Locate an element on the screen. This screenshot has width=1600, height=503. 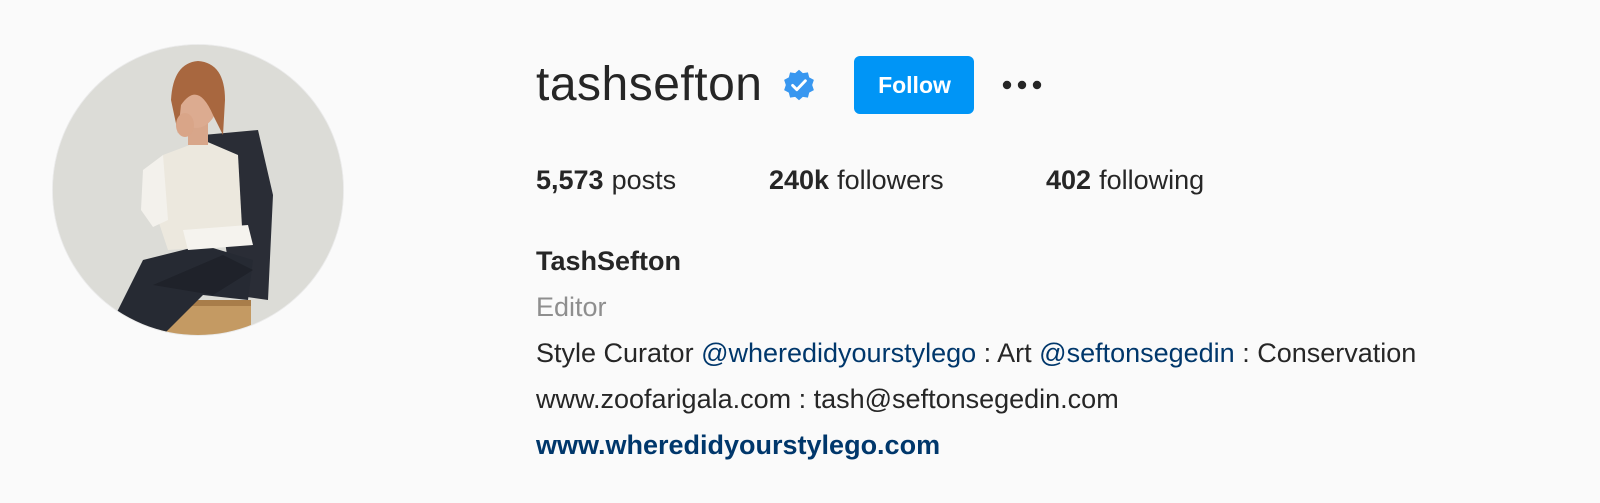
following-stat: 402 following is located at coordinates (1125, 180).